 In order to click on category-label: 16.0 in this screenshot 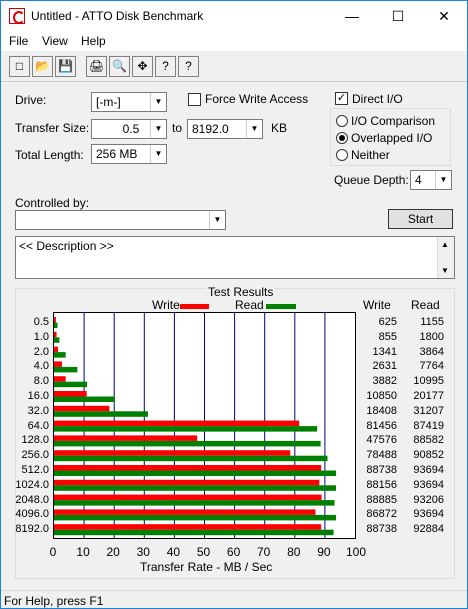, I will do `click(38, 396)`.